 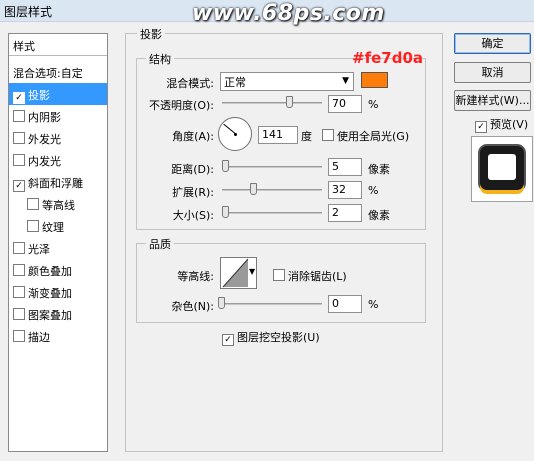 What do you see at coordinates (50, 315) in the screenshot?
I see `style-item-label: 图案叠加` at bounding box center [50, 315].